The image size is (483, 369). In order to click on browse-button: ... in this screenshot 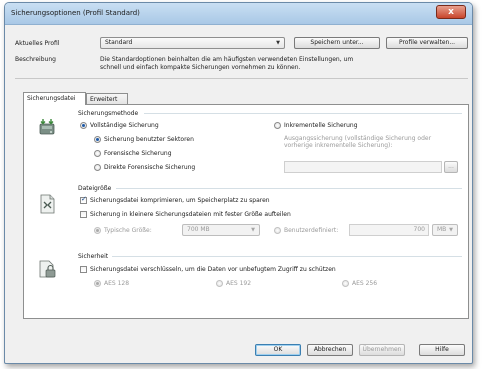, I will do `click(451, 167)`.